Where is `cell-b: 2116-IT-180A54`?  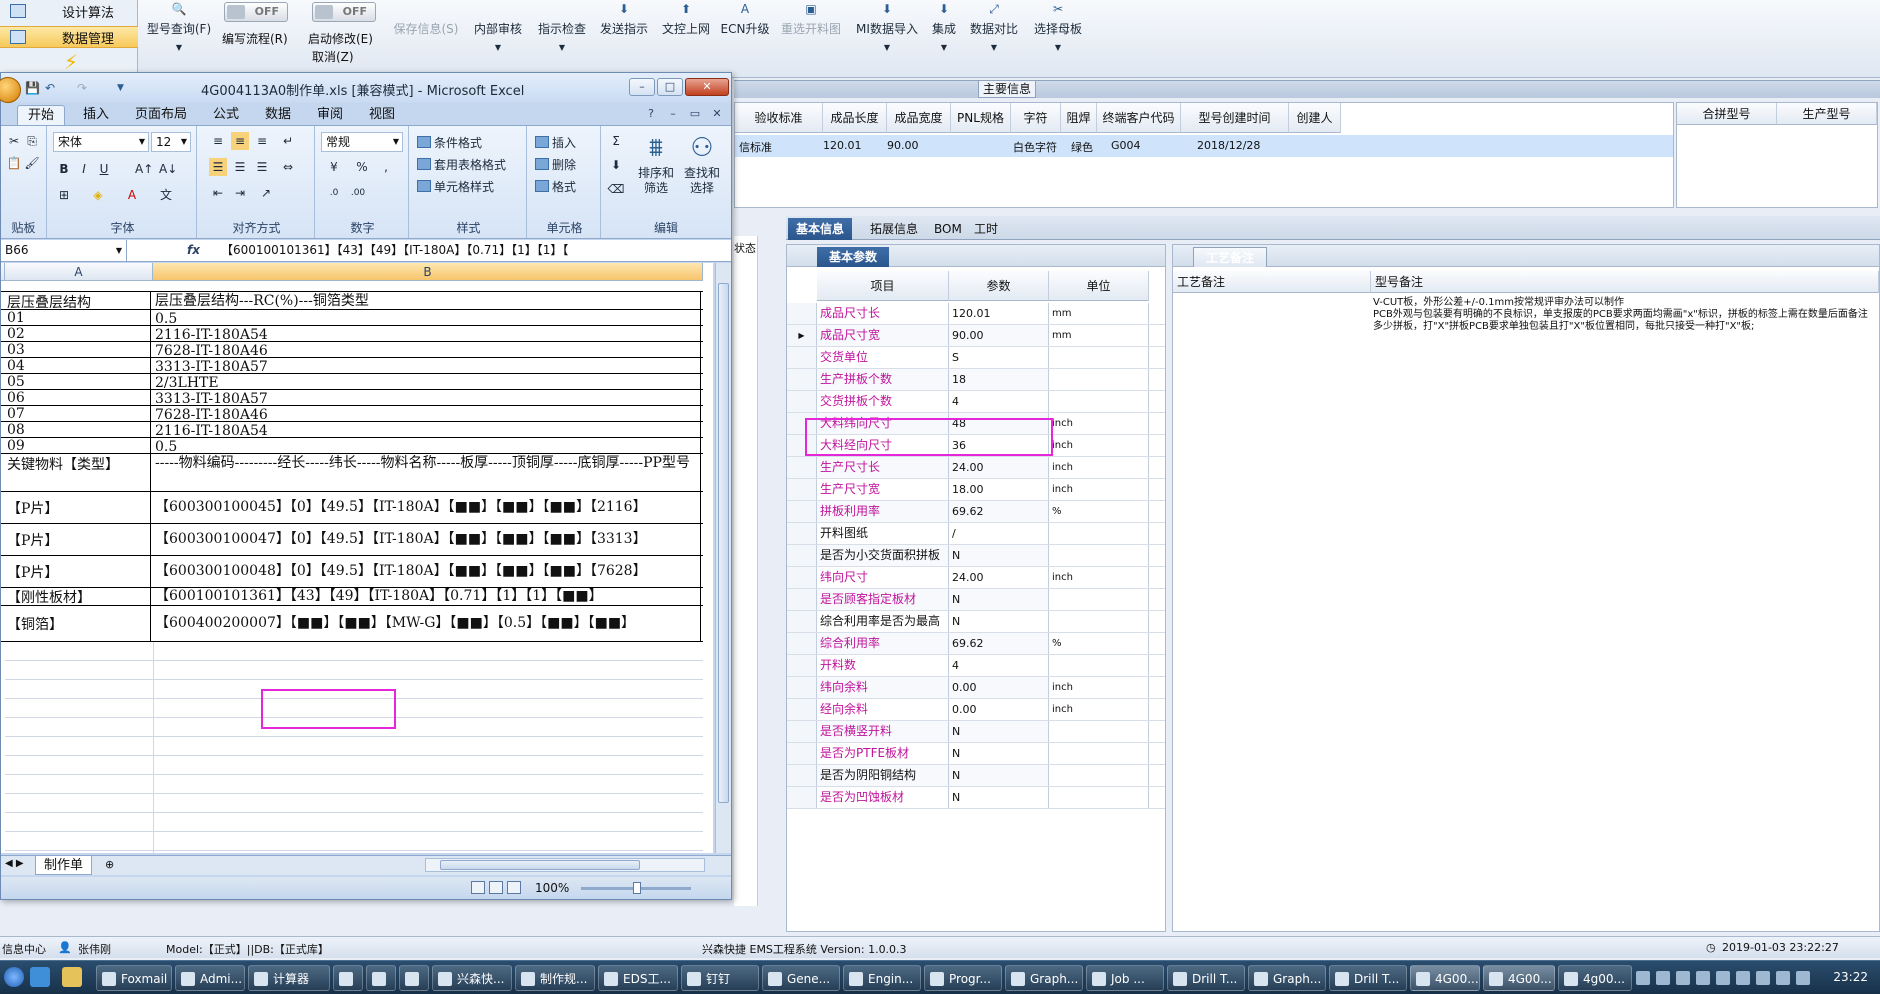 cell-b: 2116-IT-180A54 is located at coordinates (427, 429).